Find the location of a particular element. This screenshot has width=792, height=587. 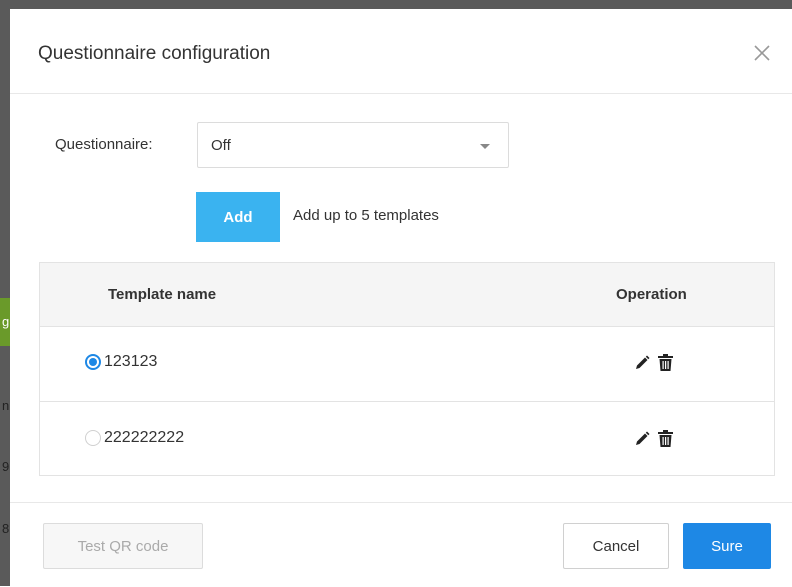

background-top-edge is located at coordinates (401, 4).